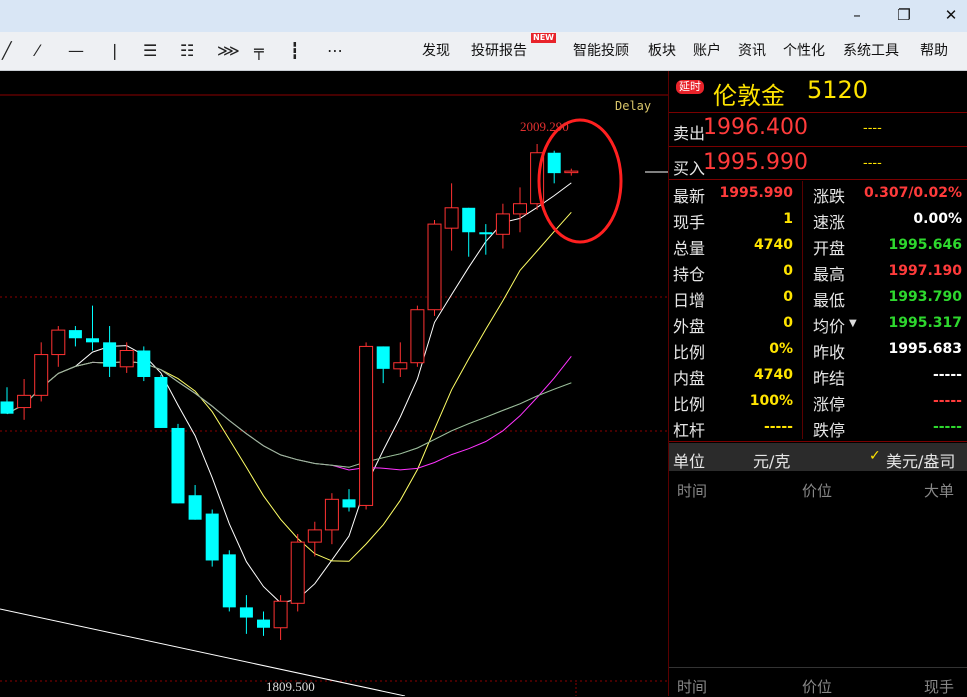 Image resolution: width=967 pixels, height=697 pixels. I want to click on minimize-button: –, so click(857, 15).